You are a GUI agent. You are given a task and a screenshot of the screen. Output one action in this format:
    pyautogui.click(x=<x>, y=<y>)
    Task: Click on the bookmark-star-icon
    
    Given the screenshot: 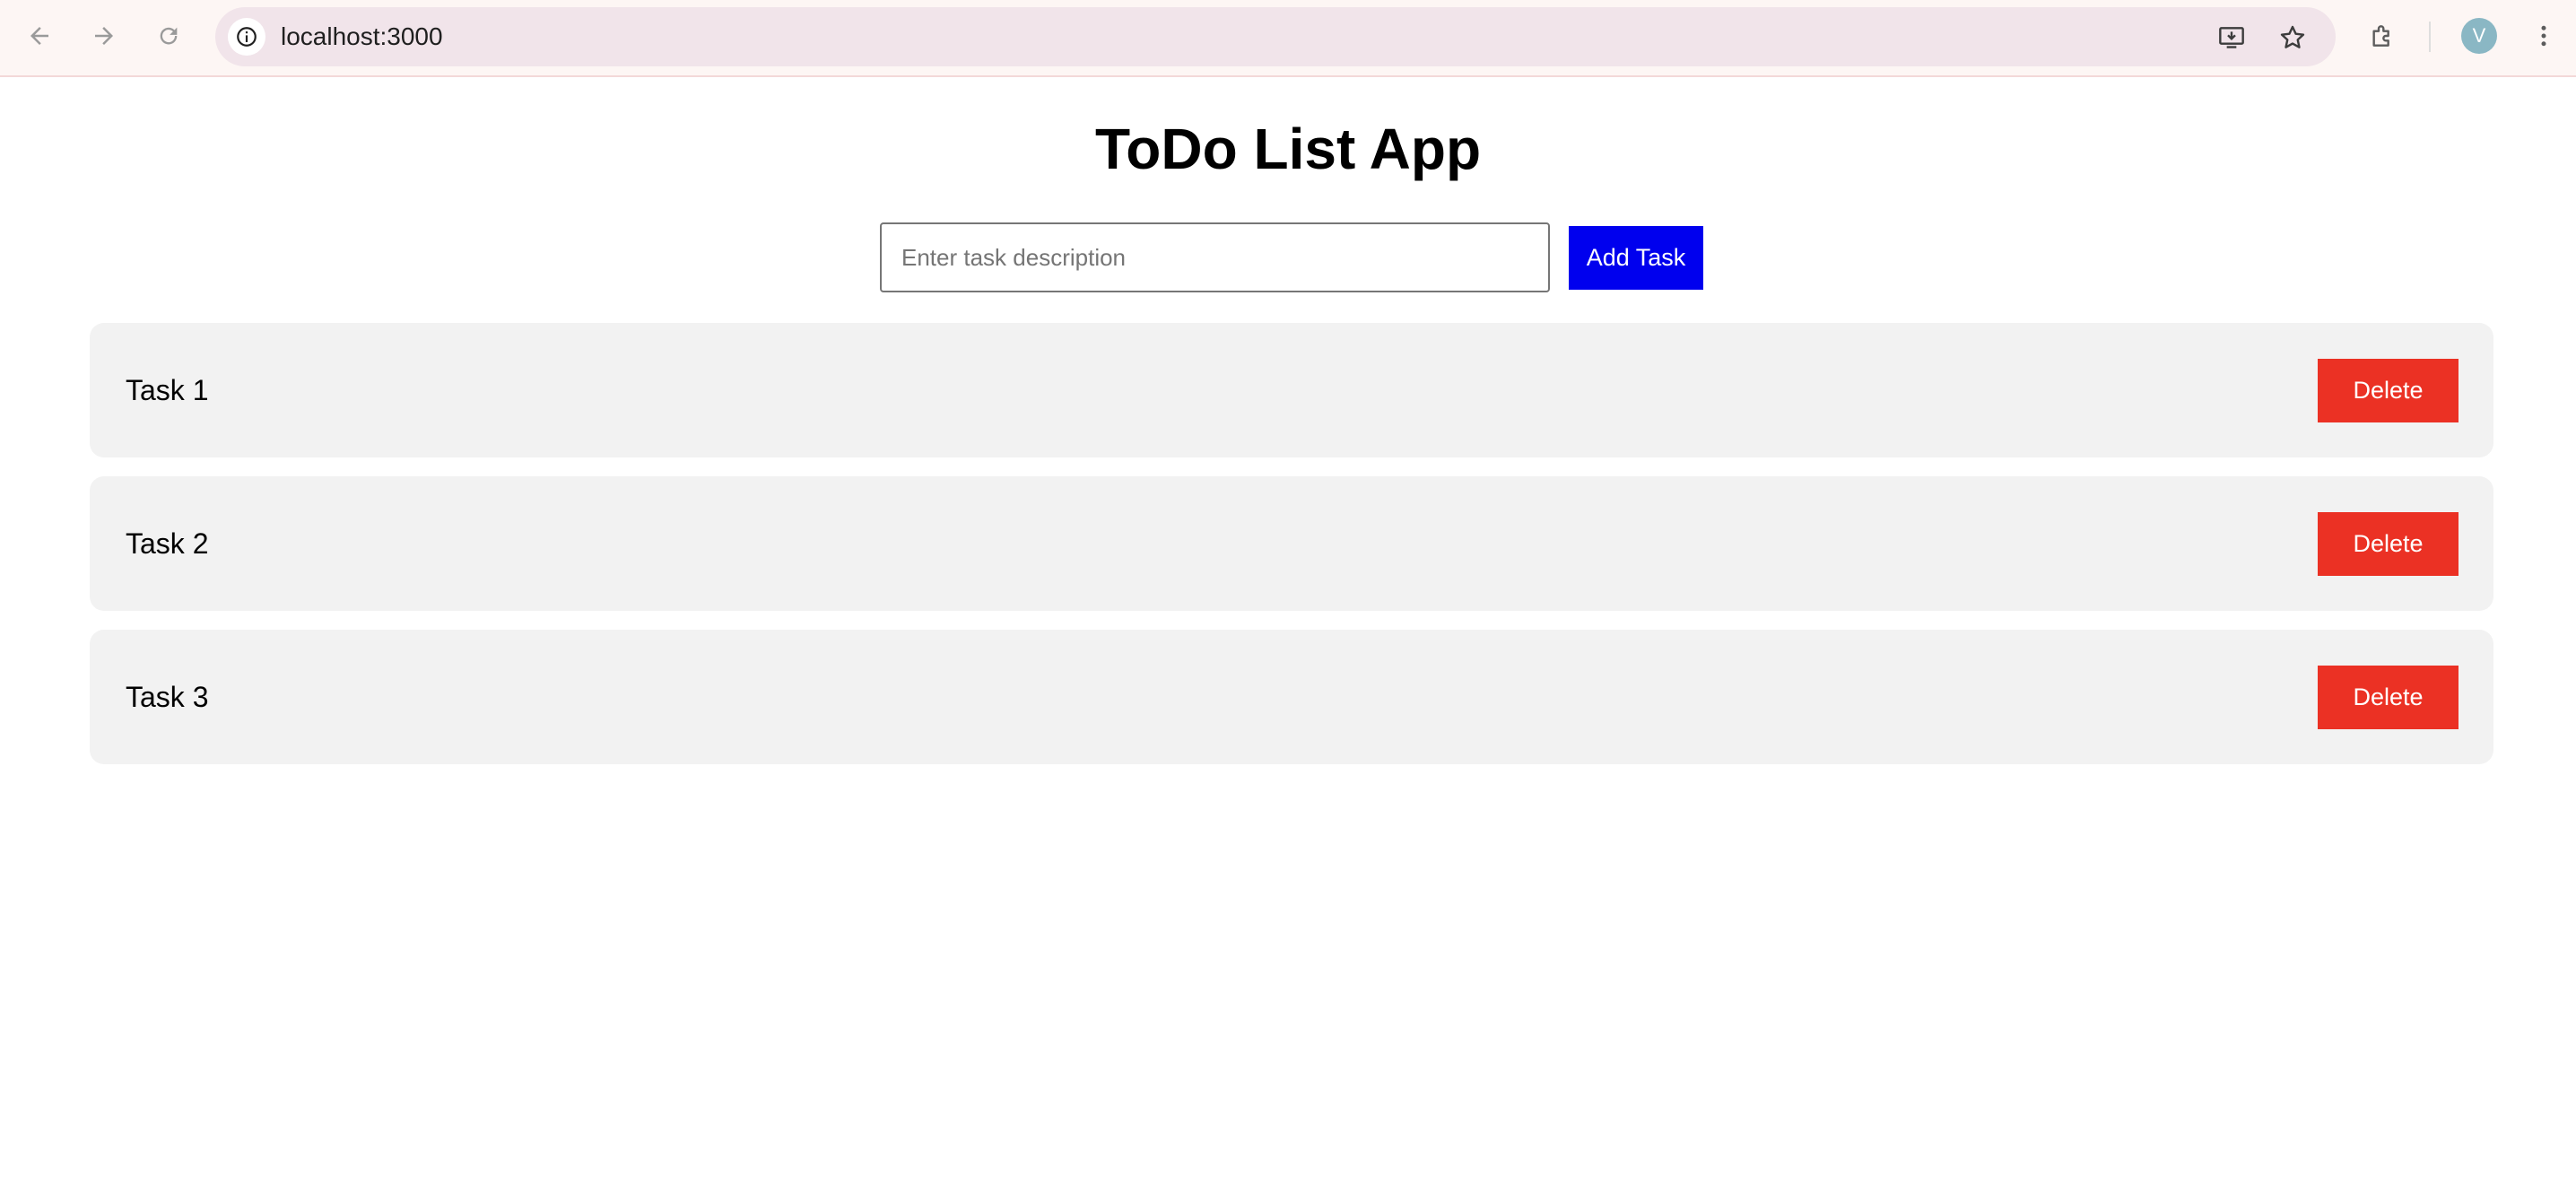 What is the action you would take?
    pyautogui.click(x=2293, y=38)
    